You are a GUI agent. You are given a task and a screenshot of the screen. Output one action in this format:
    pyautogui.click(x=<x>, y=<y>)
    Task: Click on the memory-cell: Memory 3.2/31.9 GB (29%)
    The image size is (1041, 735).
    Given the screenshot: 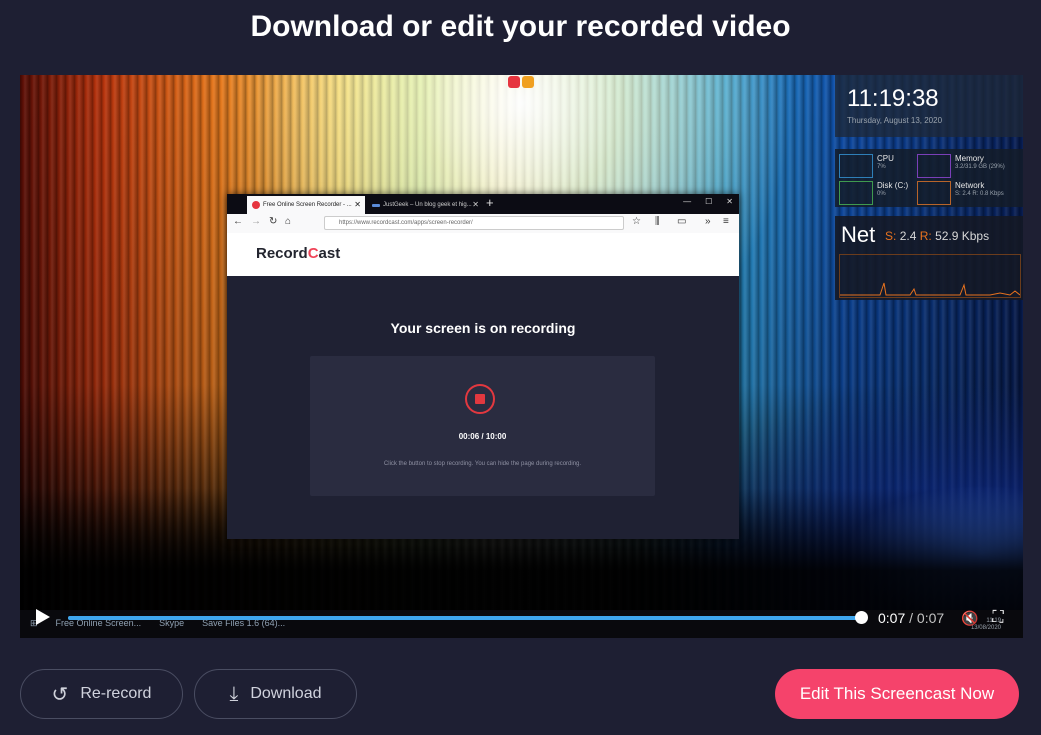 What is the action you would take?
    pyautogui.click(x=959, y=164)
    